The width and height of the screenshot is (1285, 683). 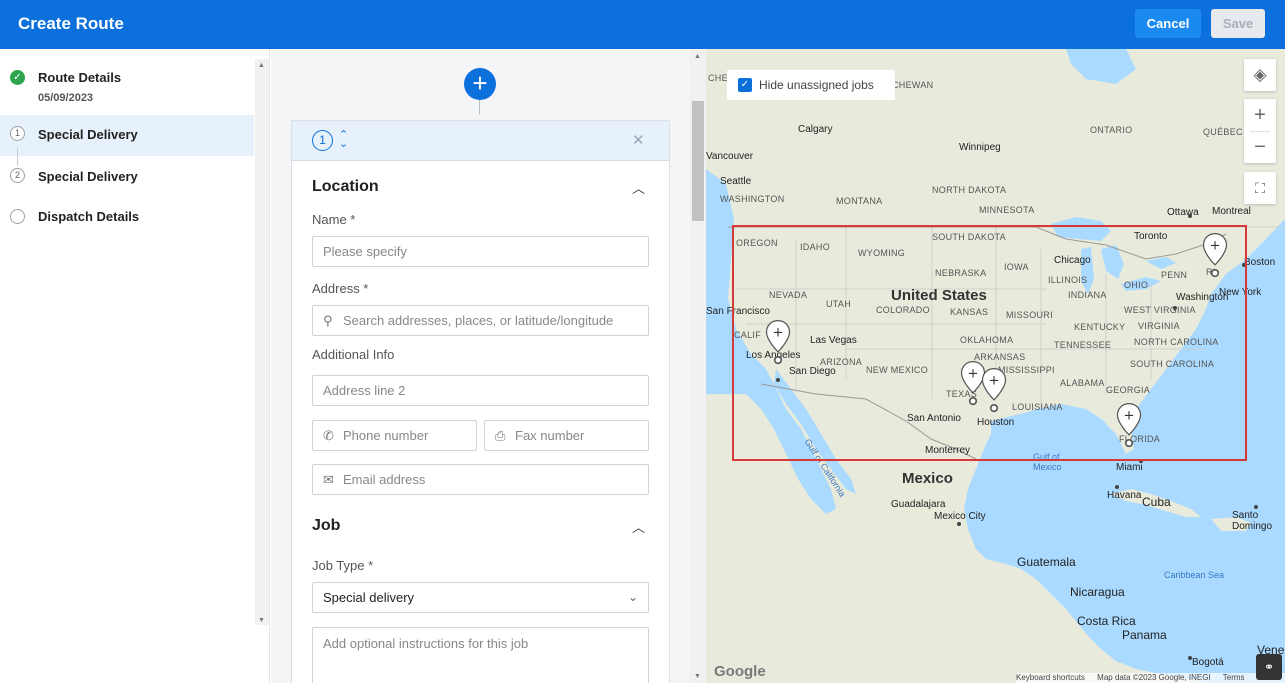 I want to click on map-data-text: Map data ©2023 Google, INEGI, so click(x=1154, y=677).